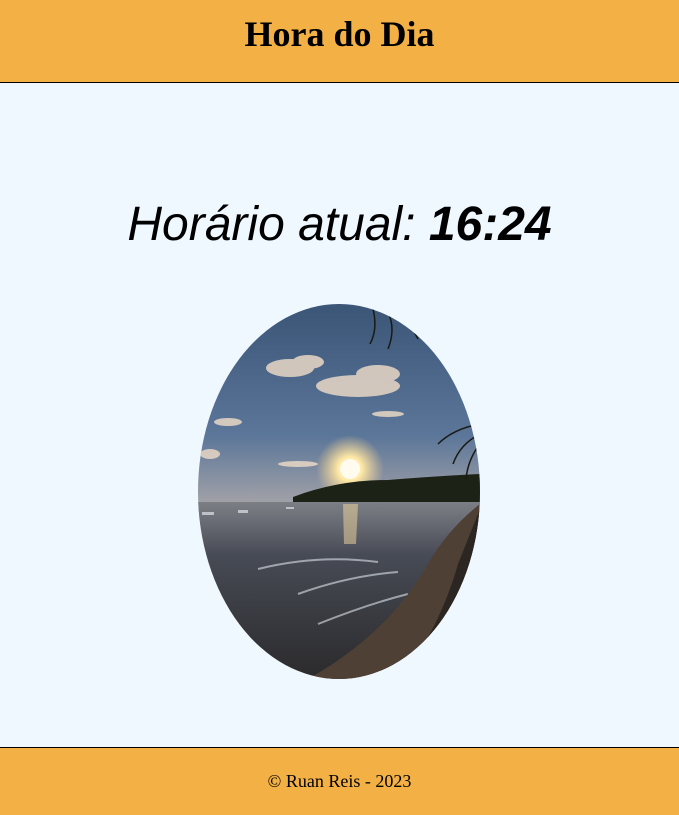 Image resolution: width=679 pixels, height=815 pixels. I want to click on current-time-label: Horário atual:, so click(278, 224).